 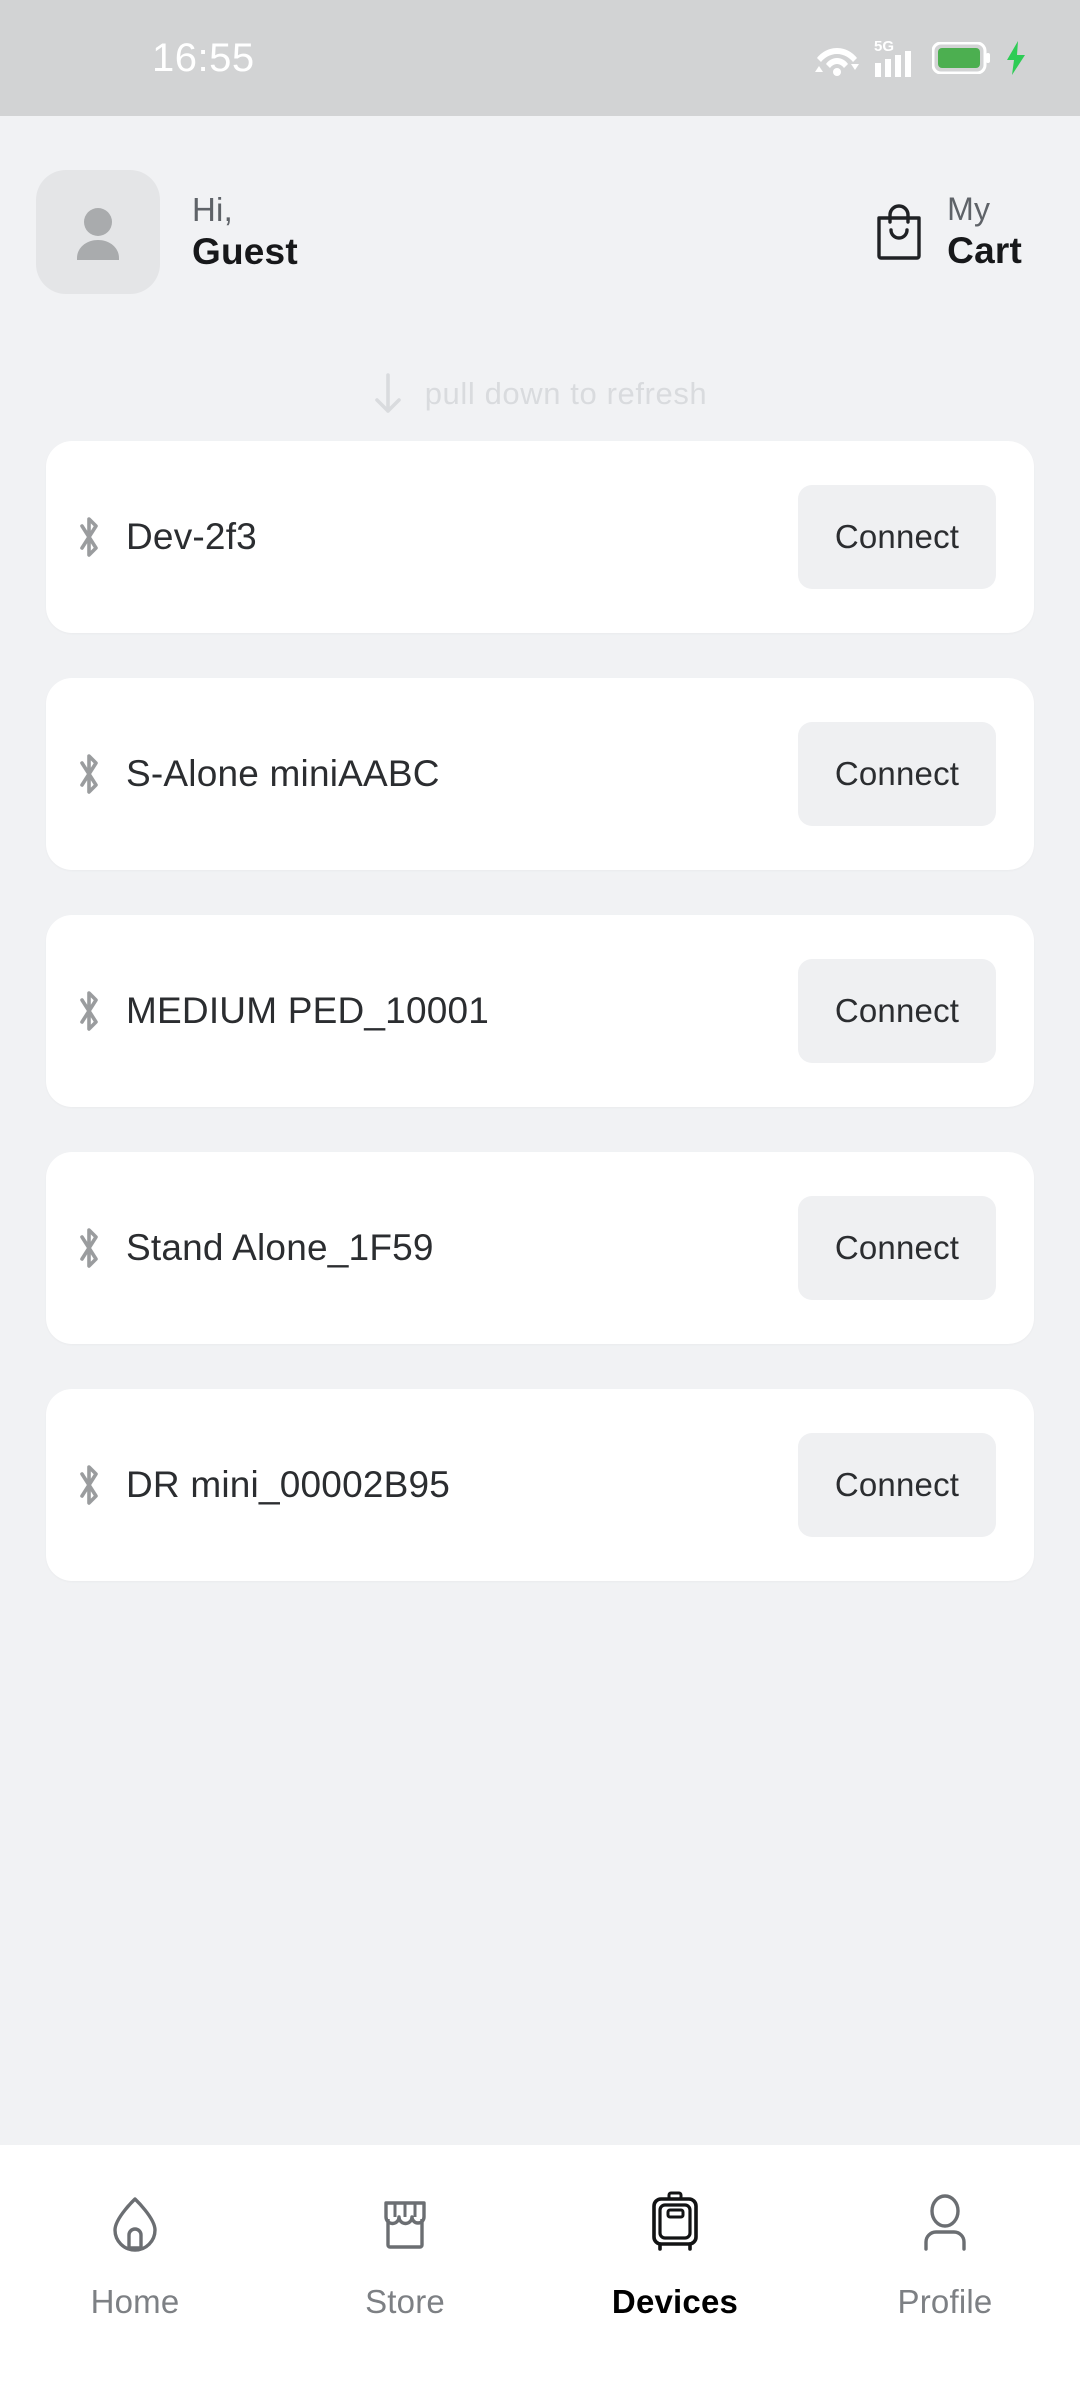 What do you see at coordinates (388, 394) in the screenshot?
I see `arrow-down-icon` at bounding box center [388, 394].